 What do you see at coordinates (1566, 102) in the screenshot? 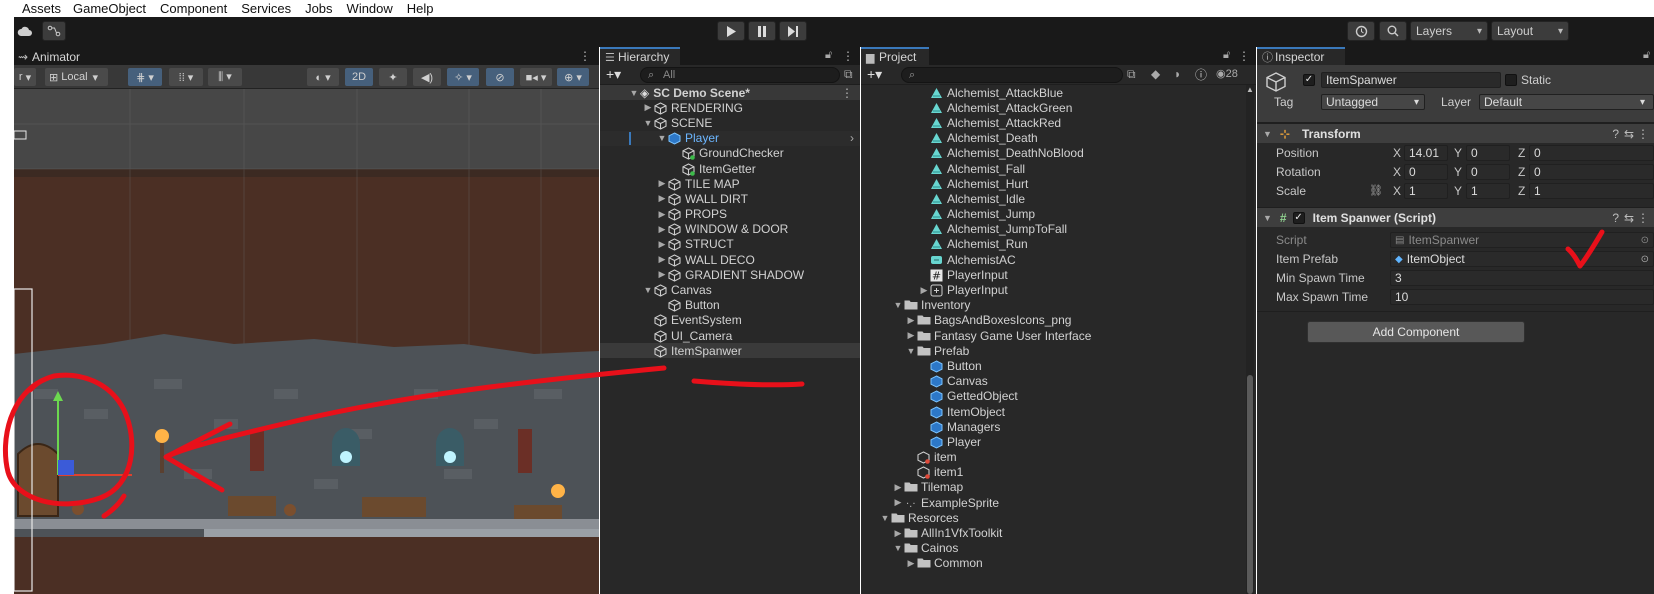
I see `layer-dropdown: Default ▾` at bounding box center [1566, 102].